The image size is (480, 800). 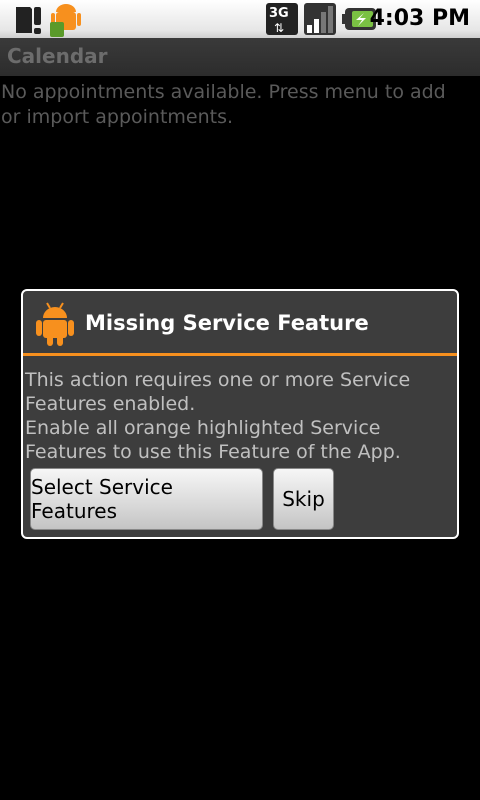 I want to click on 3g-data-icon: 3G⇅, so click(x=282, y=19).